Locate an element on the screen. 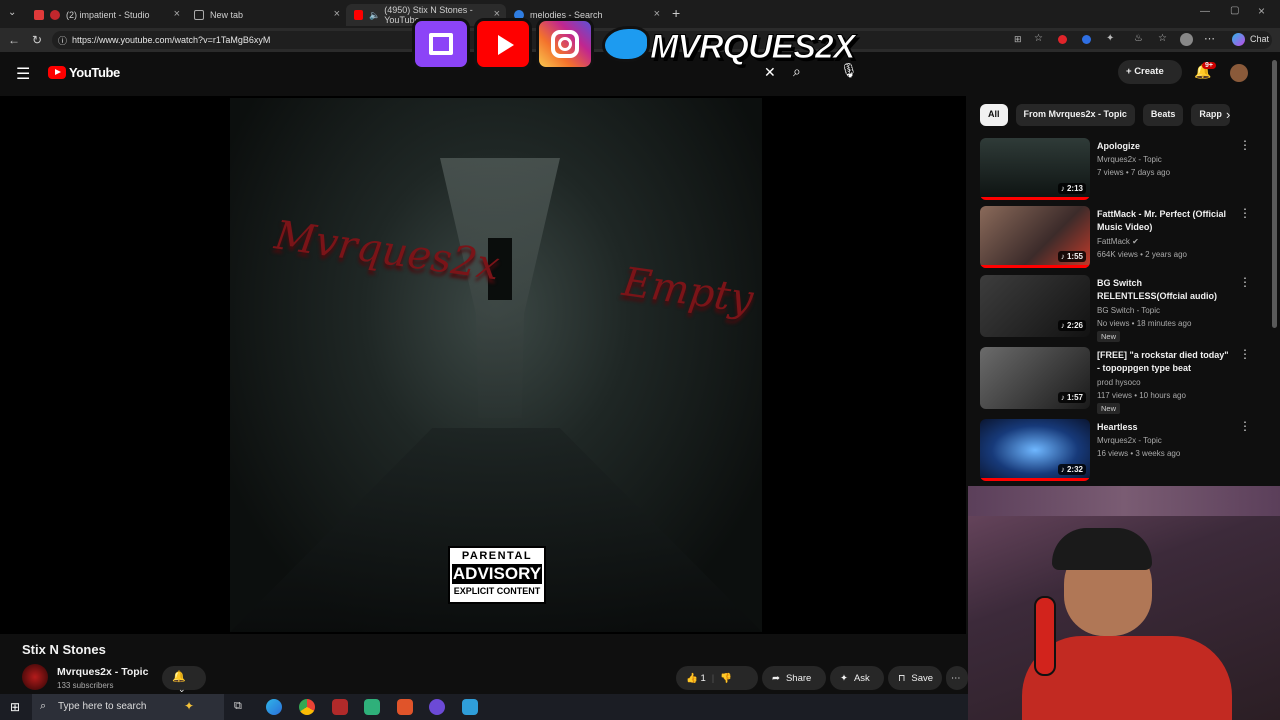  back-arrow-icon: ← is located at coordinates (14, 40).